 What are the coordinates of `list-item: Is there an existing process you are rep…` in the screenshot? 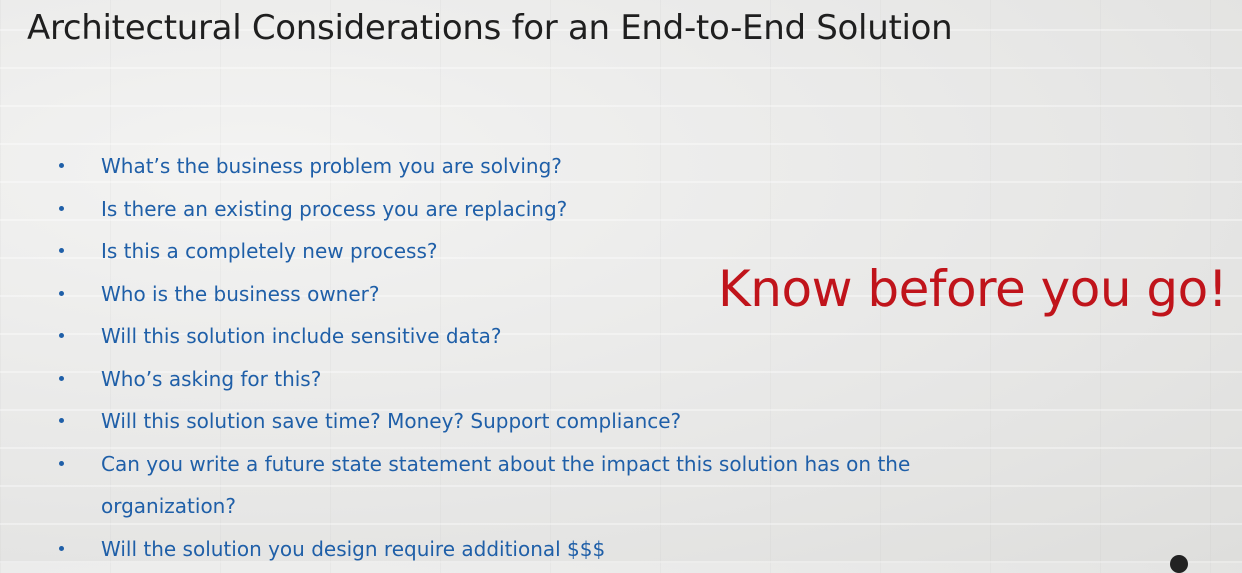 It's located at (496, 209).